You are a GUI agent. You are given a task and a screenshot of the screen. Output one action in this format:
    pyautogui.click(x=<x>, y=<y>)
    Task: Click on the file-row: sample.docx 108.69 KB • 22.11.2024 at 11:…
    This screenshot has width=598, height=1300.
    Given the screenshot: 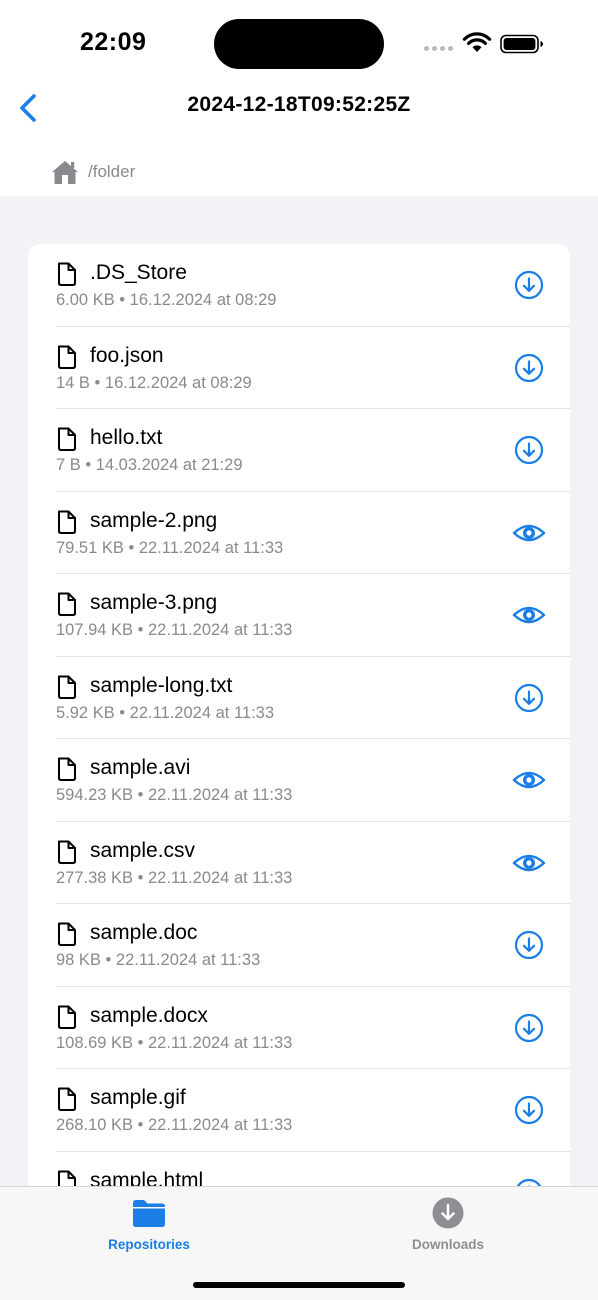 What is the action you would take?
    pyautogui.click(x=299, y=1028)
    